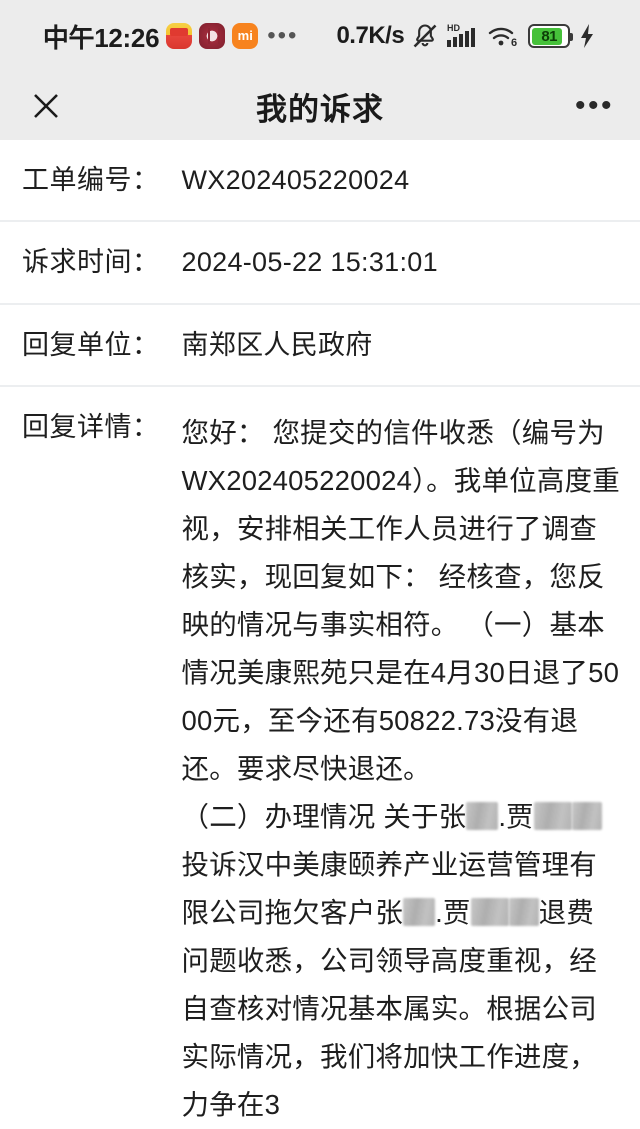 Image resolution: width=640 pixels, height=1129 pixels. I want to click on mute-bell-icon, so click(425, 36).